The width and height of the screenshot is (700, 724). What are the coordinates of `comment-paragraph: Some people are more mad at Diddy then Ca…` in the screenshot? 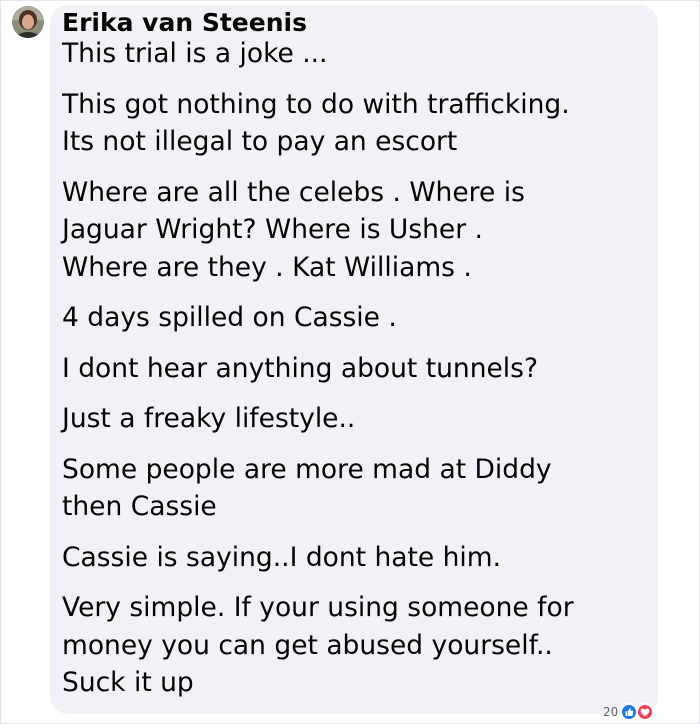 It's located at (352, 488).